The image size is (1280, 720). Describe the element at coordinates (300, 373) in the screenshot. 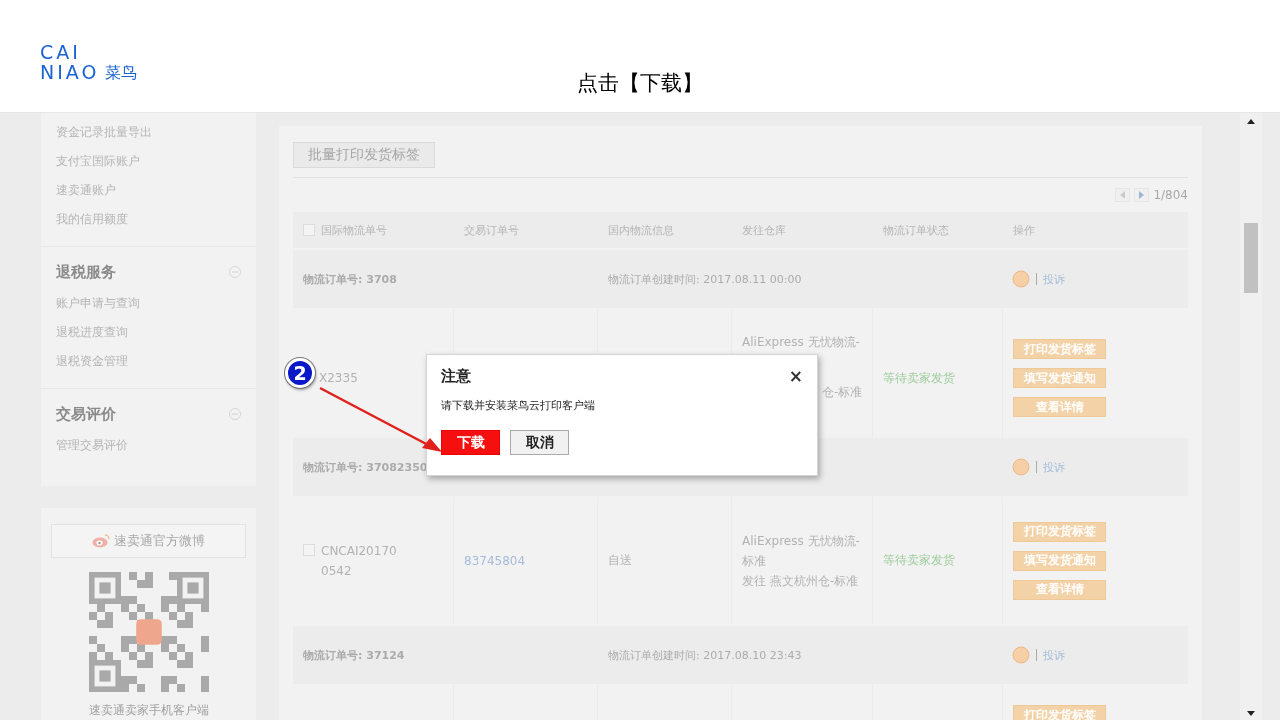

I see `step-badge: 2` at that location.